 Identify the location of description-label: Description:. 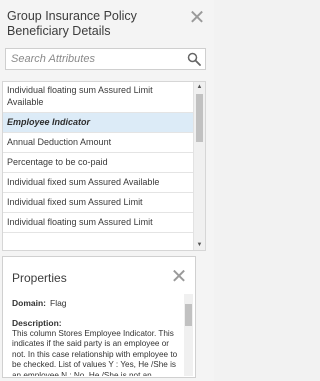
(37, 323).